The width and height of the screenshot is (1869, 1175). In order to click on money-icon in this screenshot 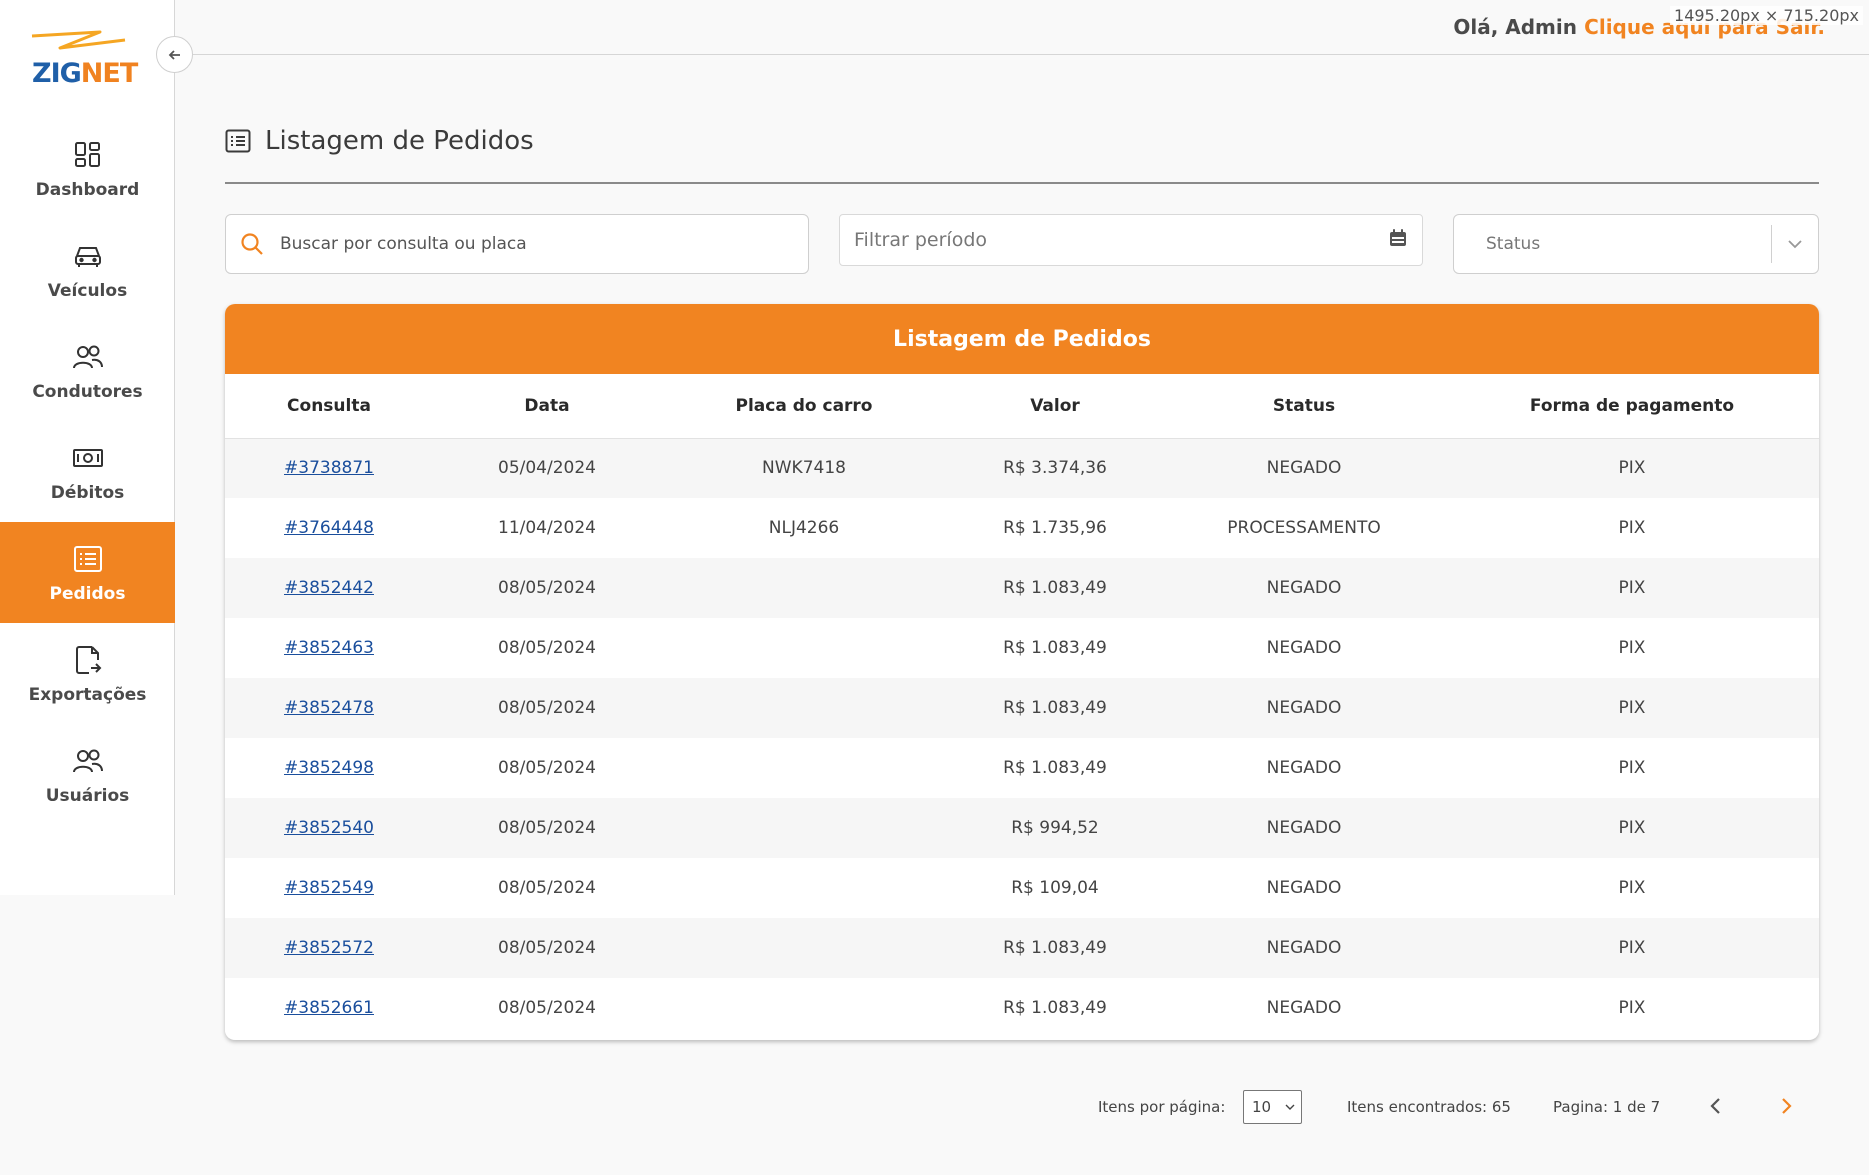, I will do `click(88, 458)`.